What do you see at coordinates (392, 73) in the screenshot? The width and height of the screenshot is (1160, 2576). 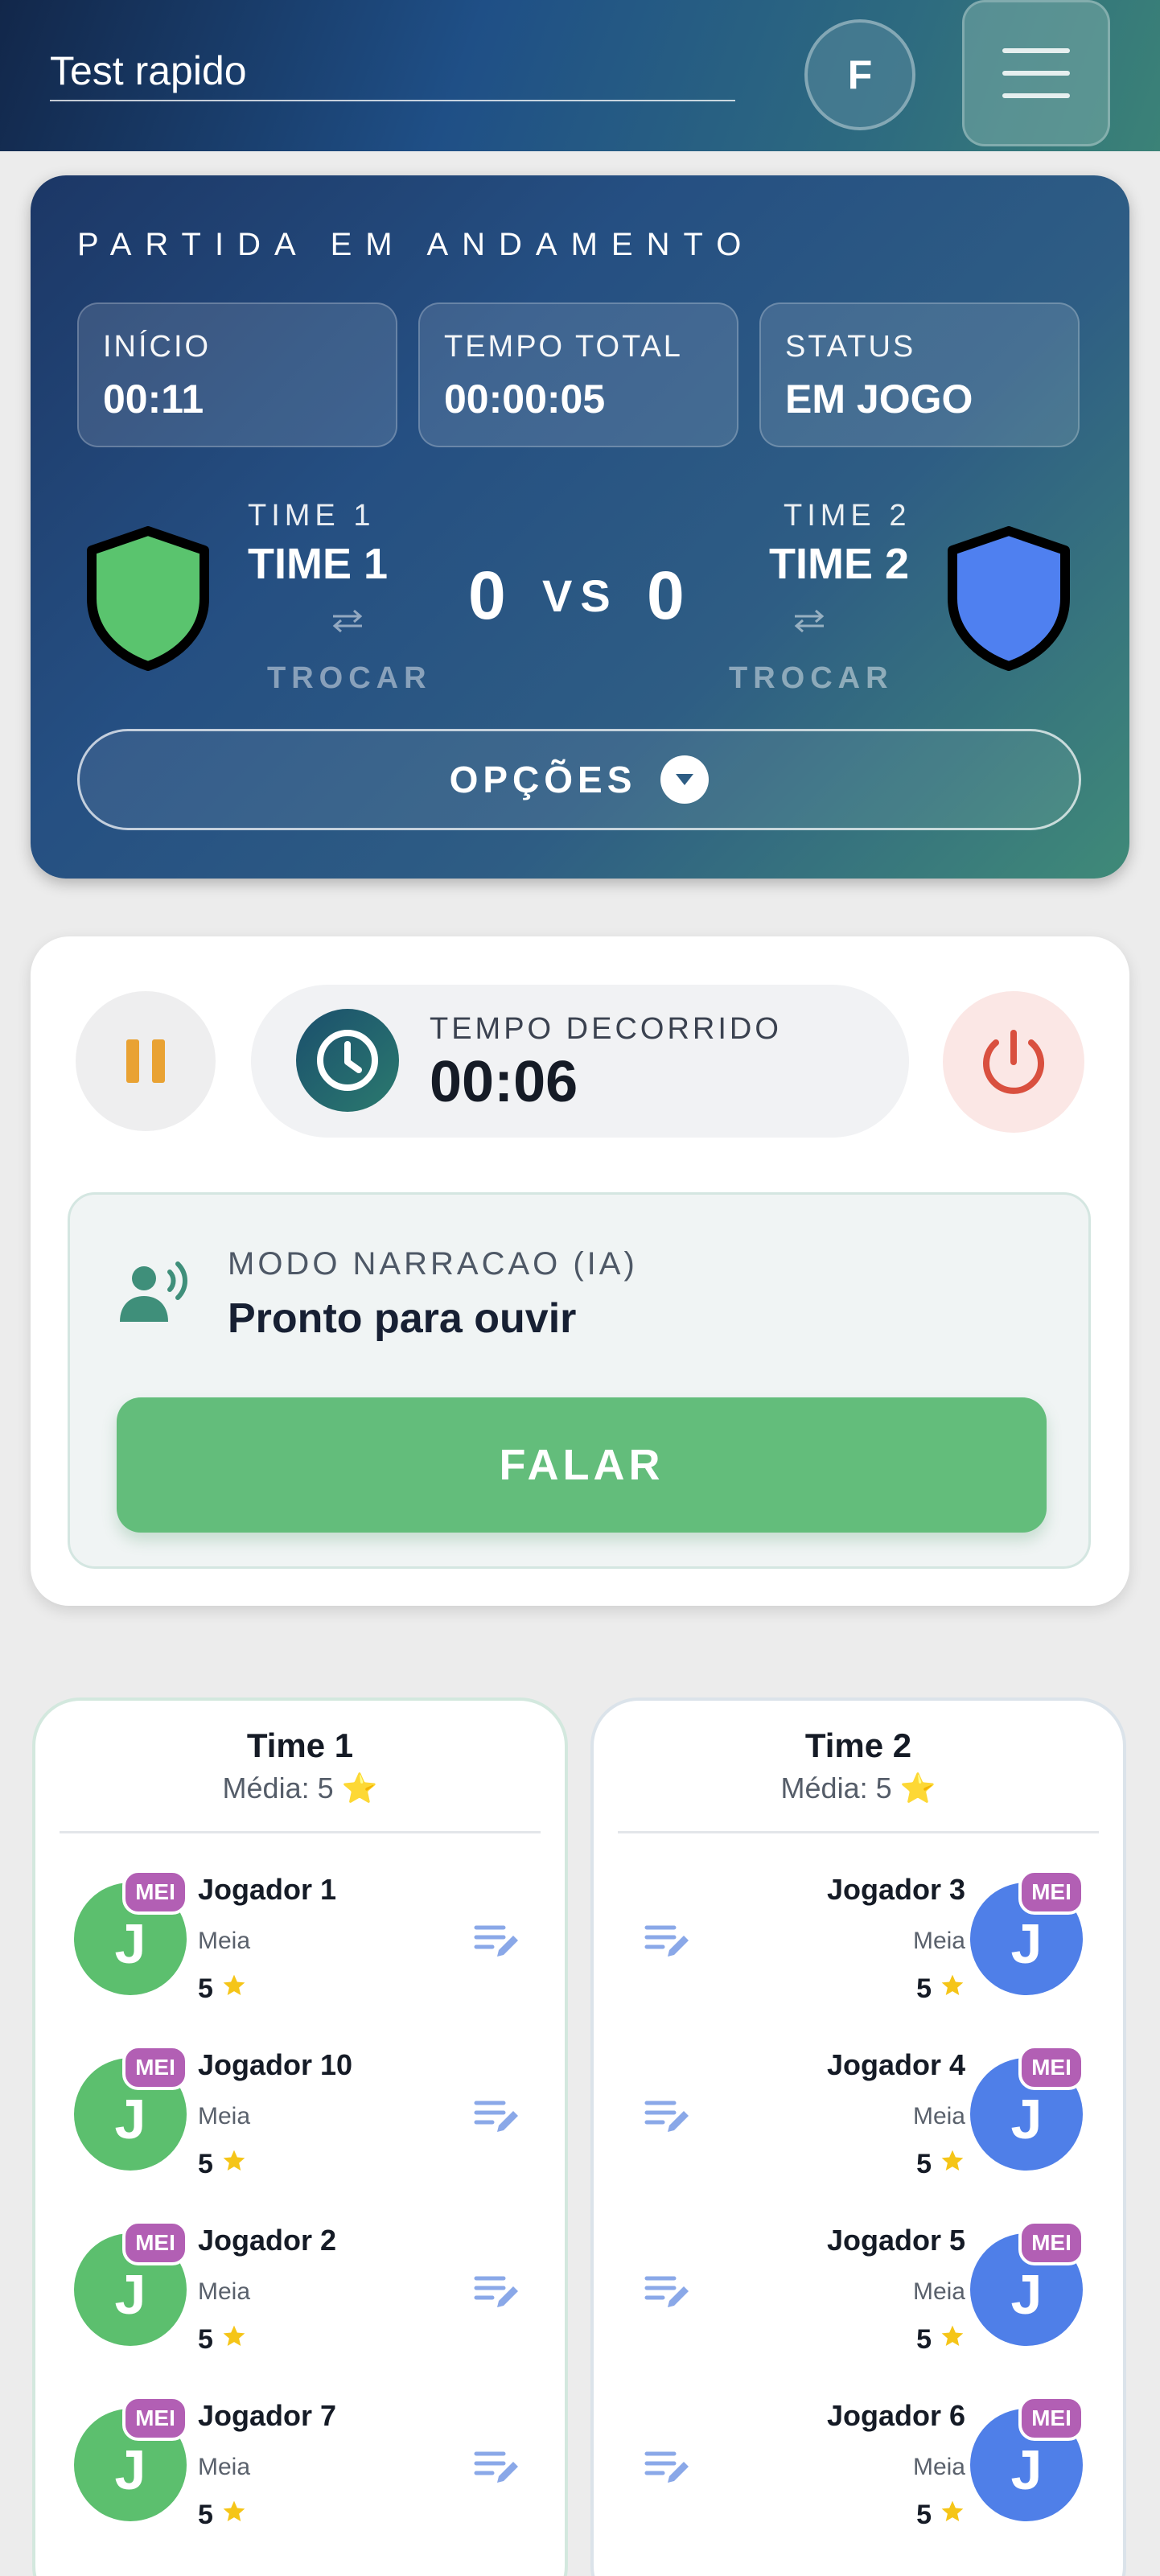 I see `match-title-input` at bounding box center [392, 73].